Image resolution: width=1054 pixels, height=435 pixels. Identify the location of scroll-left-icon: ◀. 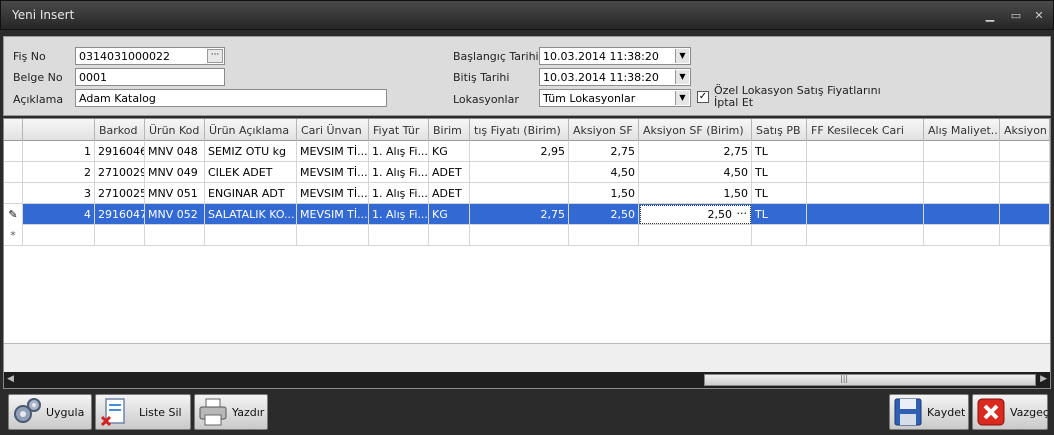
(10, 379).